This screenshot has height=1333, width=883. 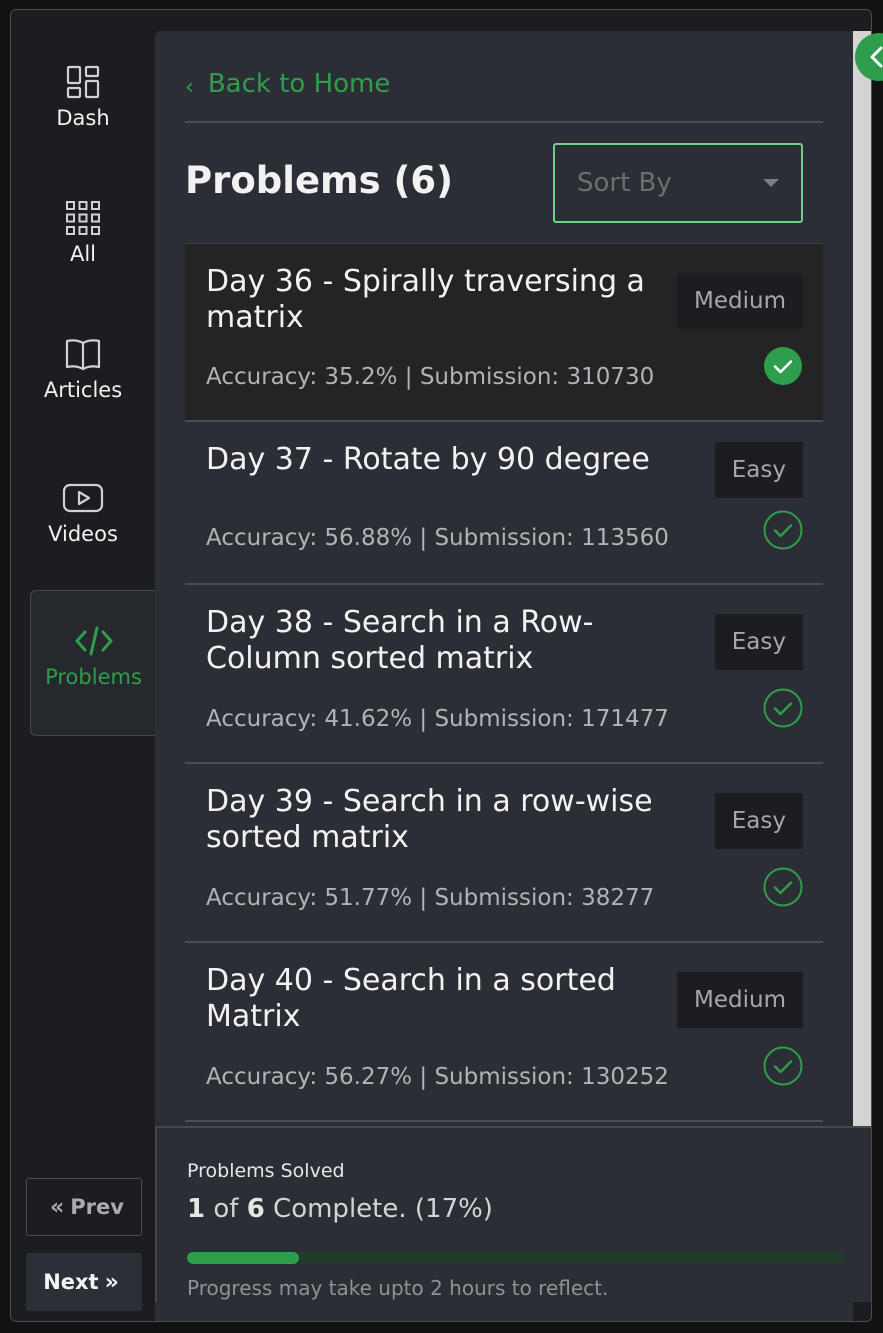 I want to click on sidebar-item-label: Videos, so click(x=83, y=534).